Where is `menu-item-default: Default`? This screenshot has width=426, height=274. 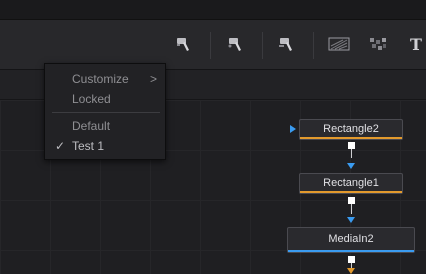
menu-item-default: Default is located at coordinates (105, 126).